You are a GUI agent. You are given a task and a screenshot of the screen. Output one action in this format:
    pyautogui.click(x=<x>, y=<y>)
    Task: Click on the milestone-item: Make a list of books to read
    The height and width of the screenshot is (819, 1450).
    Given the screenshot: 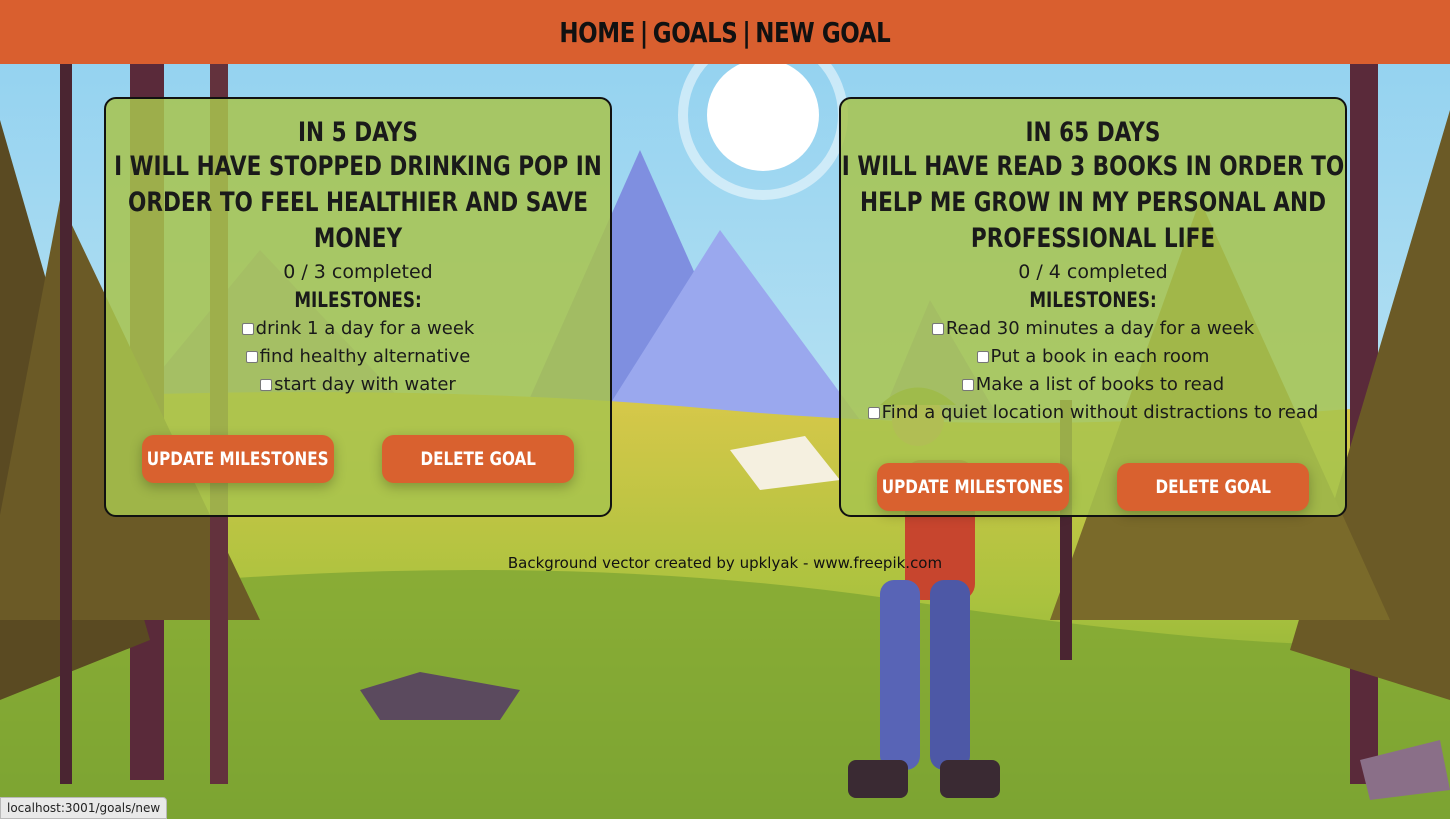 What is the action you would take?
    pyautogui.click(x=1093, y=385)
    